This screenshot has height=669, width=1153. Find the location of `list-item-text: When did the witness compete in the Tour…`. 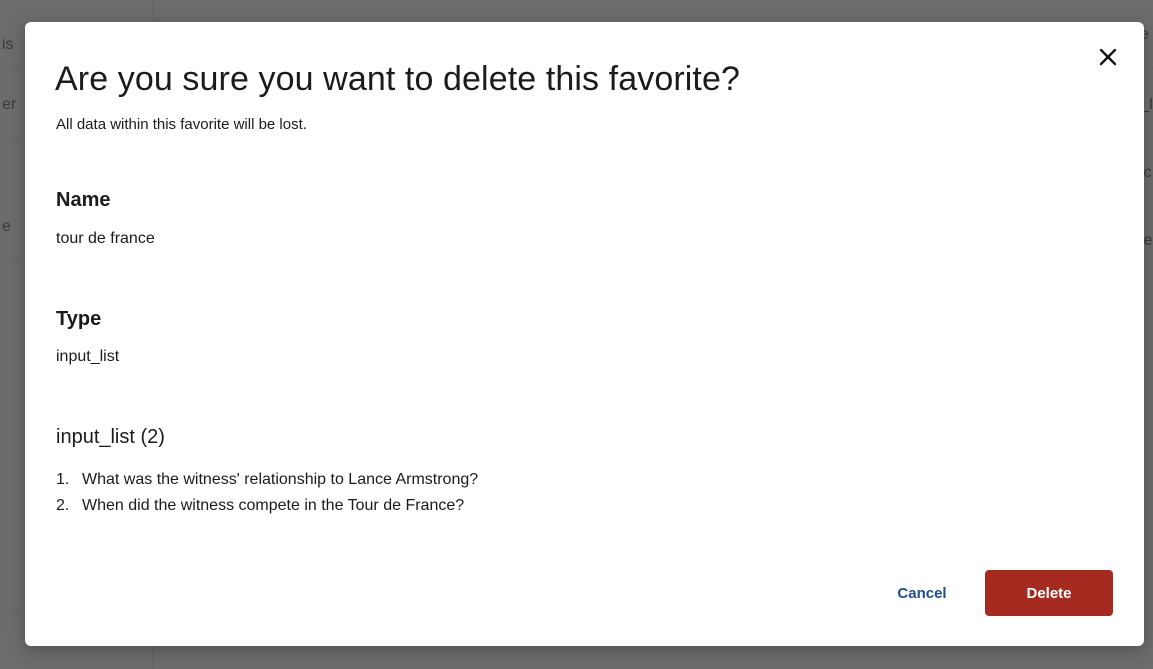

list-item-text: When did the witness compete in the Tour… is located at coordinates (273, 505).